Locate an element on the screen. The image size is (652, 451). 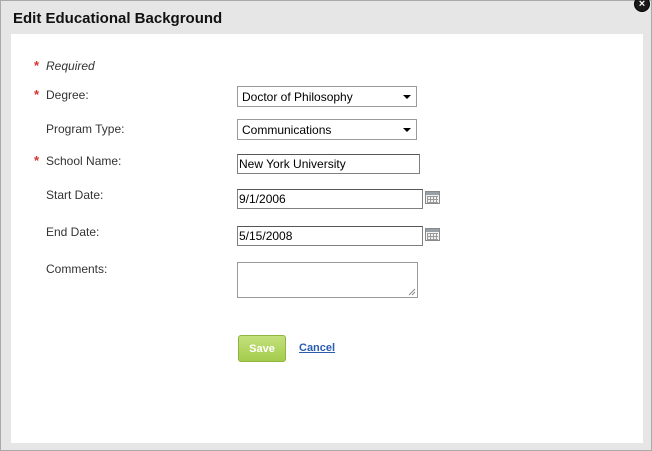
dialog-title-bar: Edit Educational Background is located at coordinates (326, 17).